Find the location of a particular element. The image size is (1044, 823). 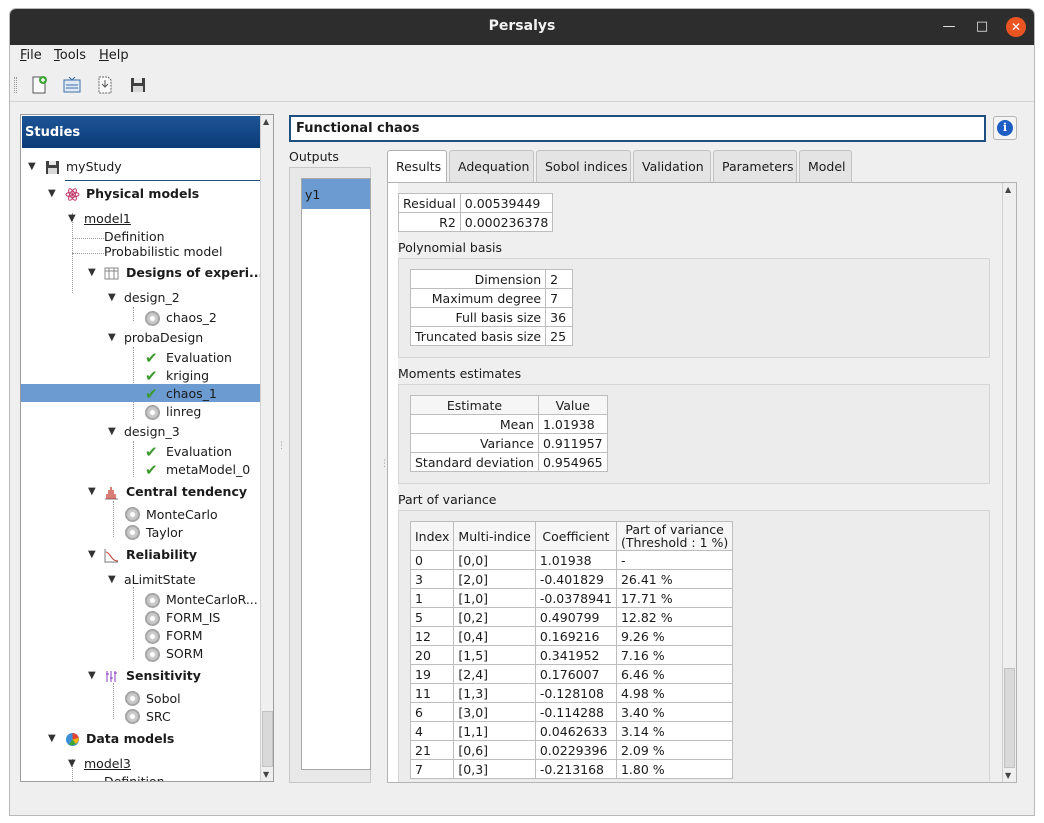

table-row: Variance 0.911957 is located at coordinates (509, 443).